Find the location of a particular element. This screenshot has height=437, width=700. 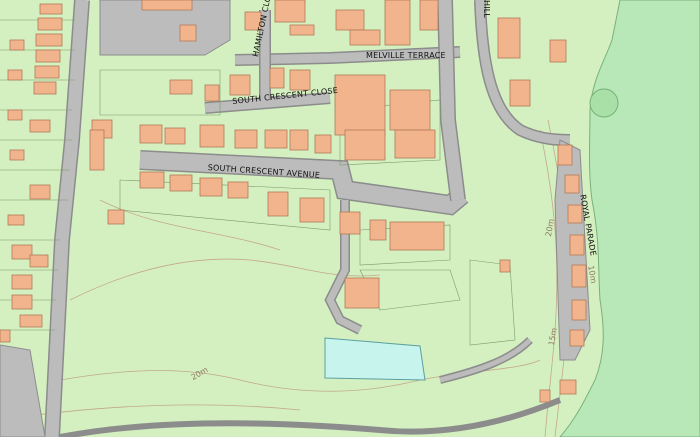

label-melville-terrace: MELVILLE TERRACE is located at coordinates (406, 55).